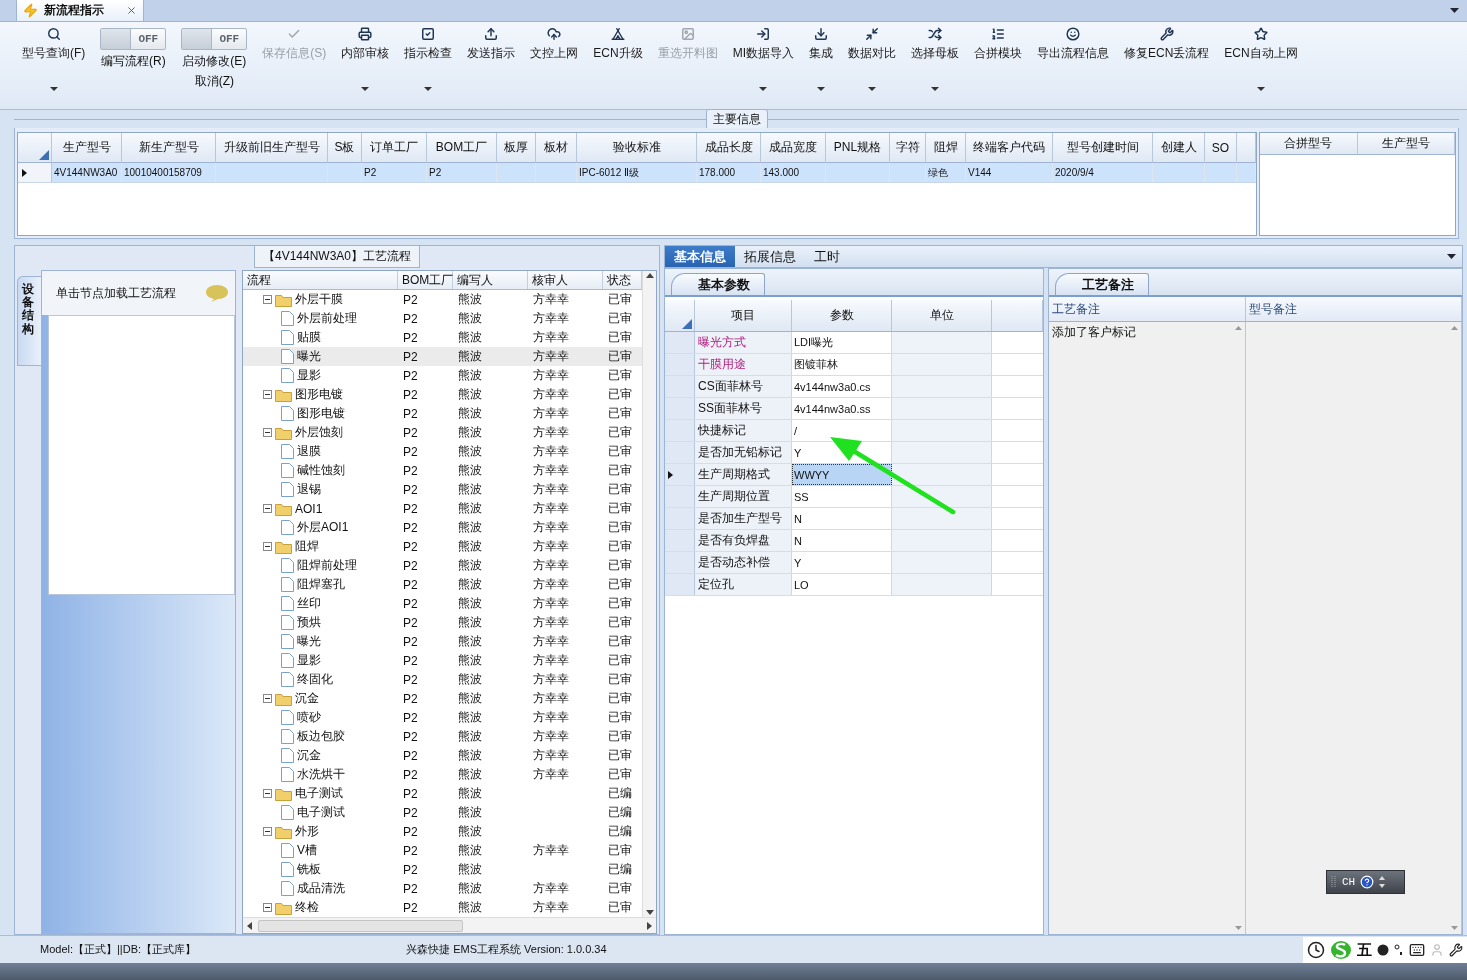 This screenshot has width=1467, height=980. What do you see at coordinates (565, 280) in the screenshot?
I see `column-header: 核审人` at bounding box center [565, 280].